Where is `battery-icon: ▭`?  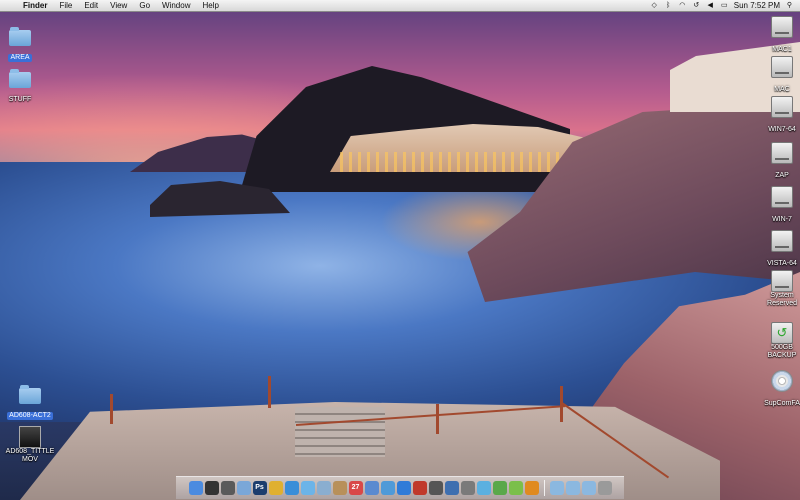
battery-icon: ▭ is located at coordinates (724, 6).